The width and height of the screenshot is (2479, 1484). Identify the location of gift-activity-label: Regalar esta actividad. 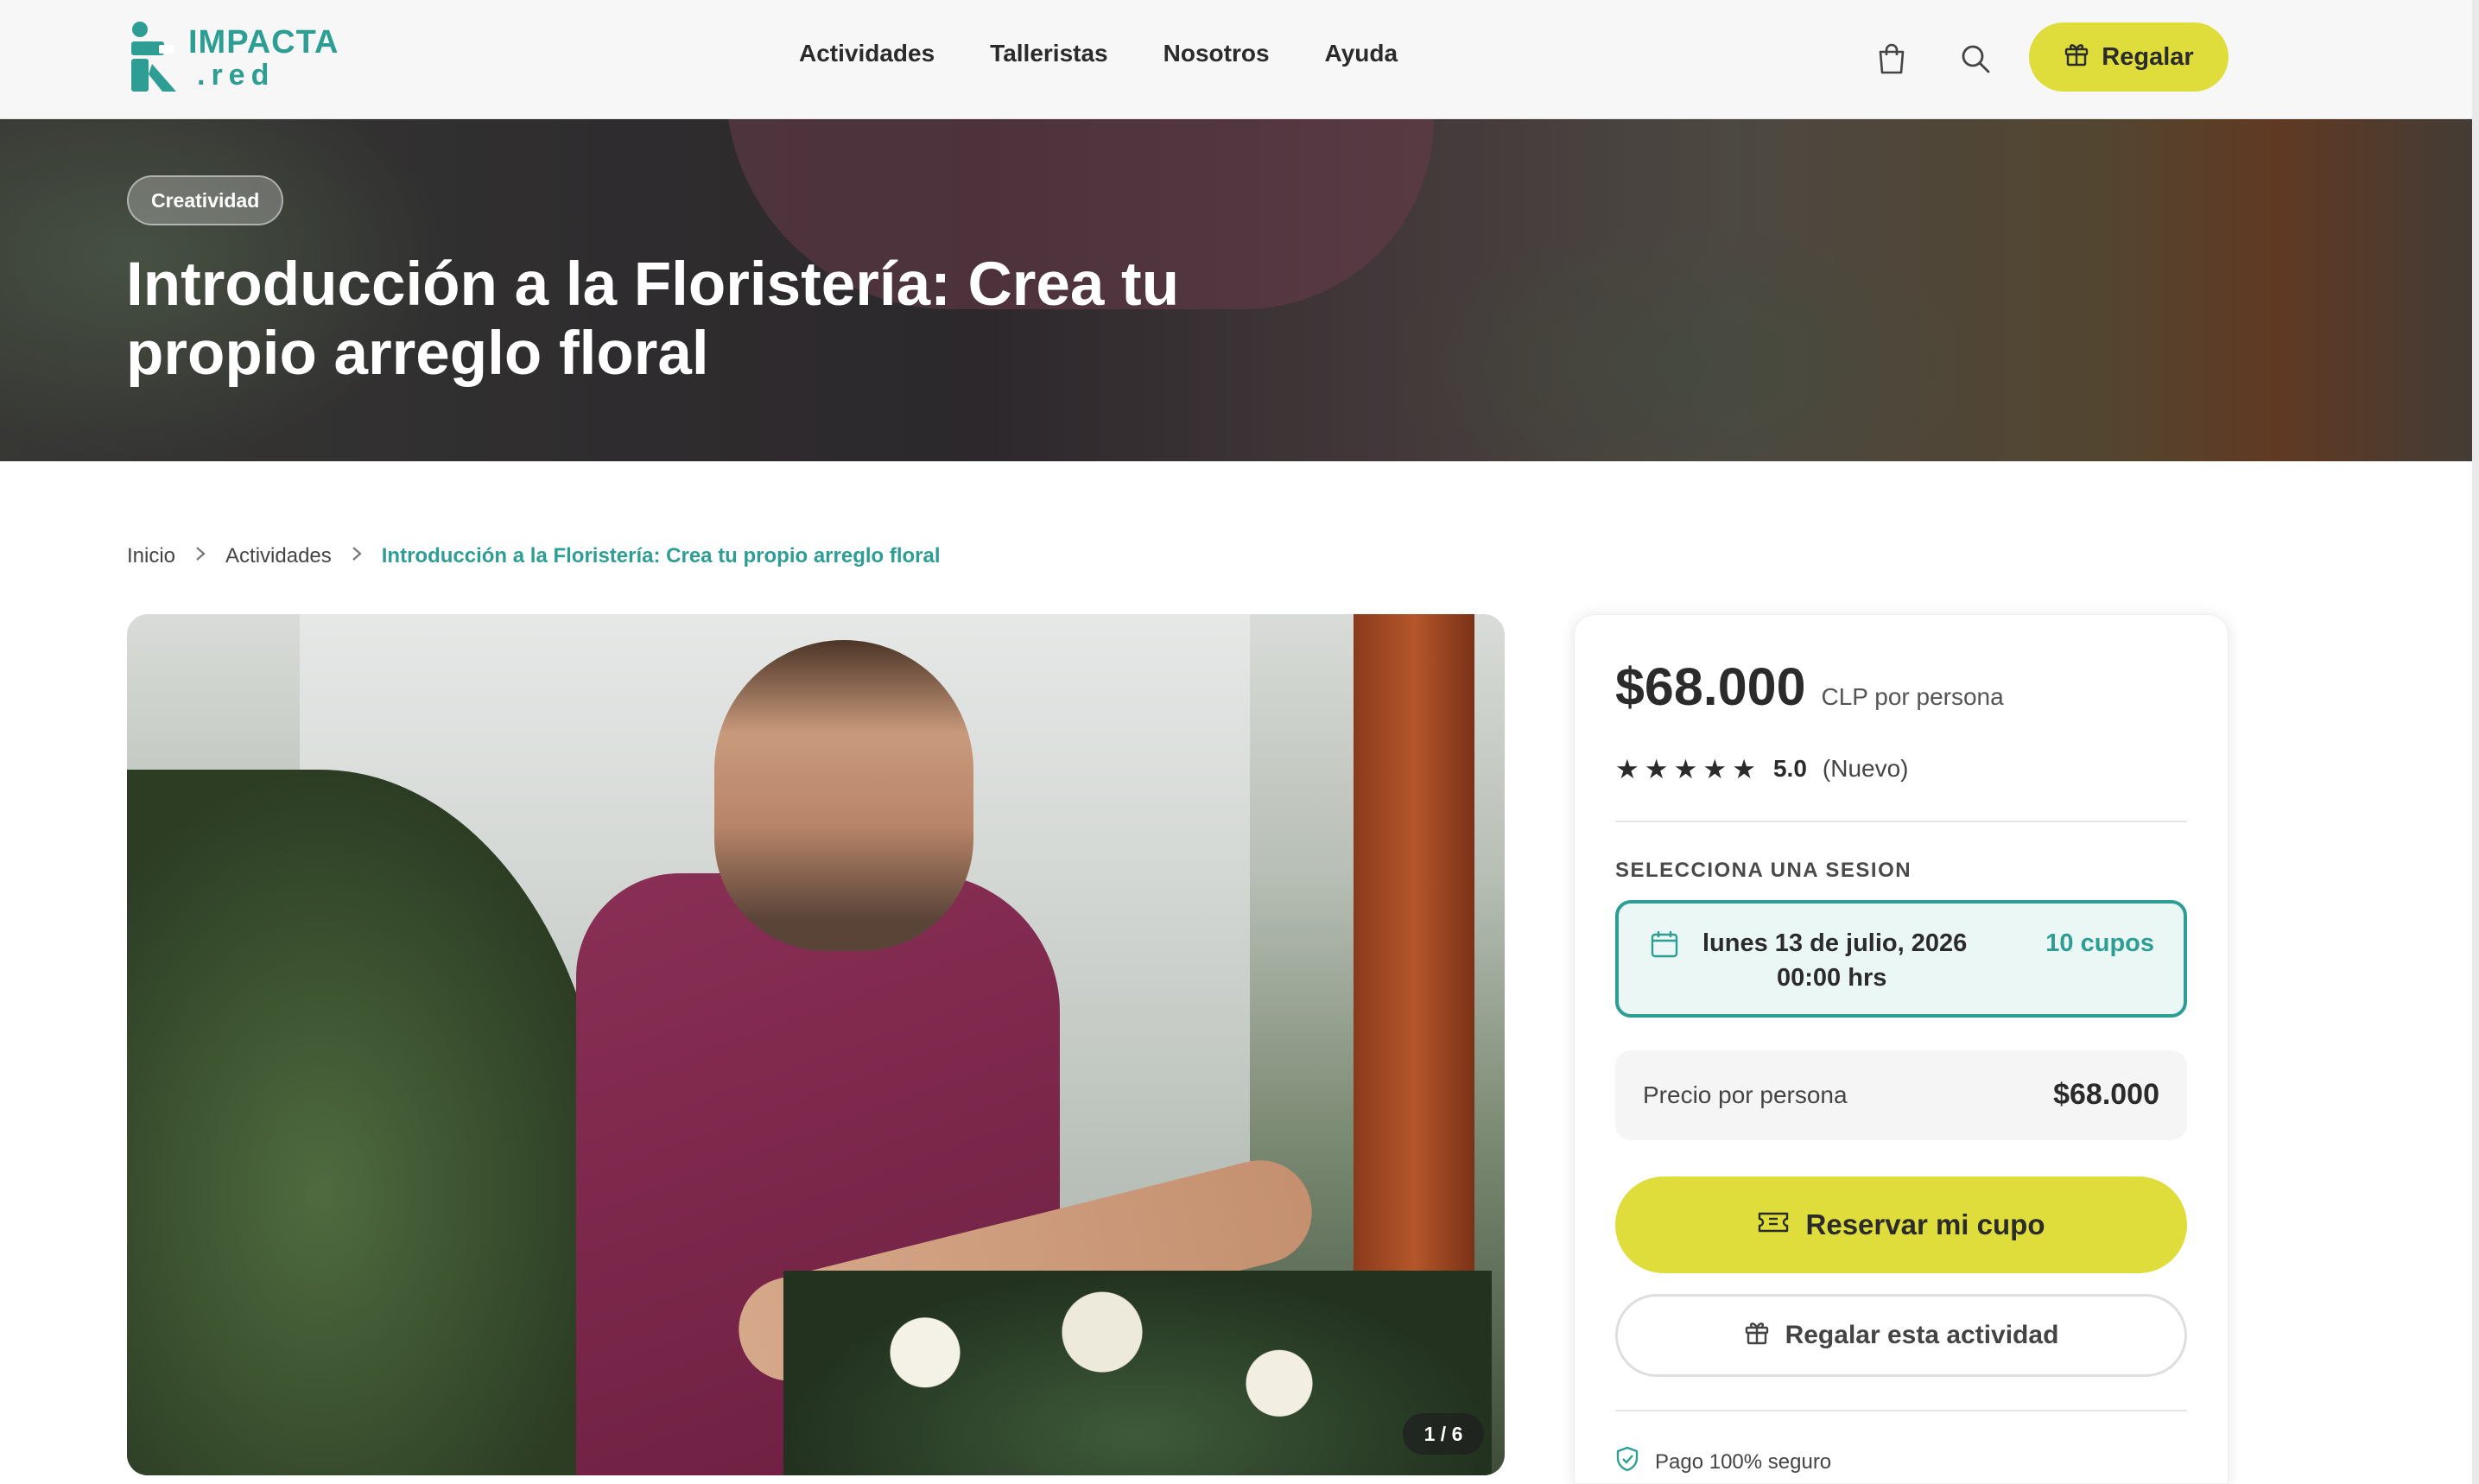
(1922, 1335).